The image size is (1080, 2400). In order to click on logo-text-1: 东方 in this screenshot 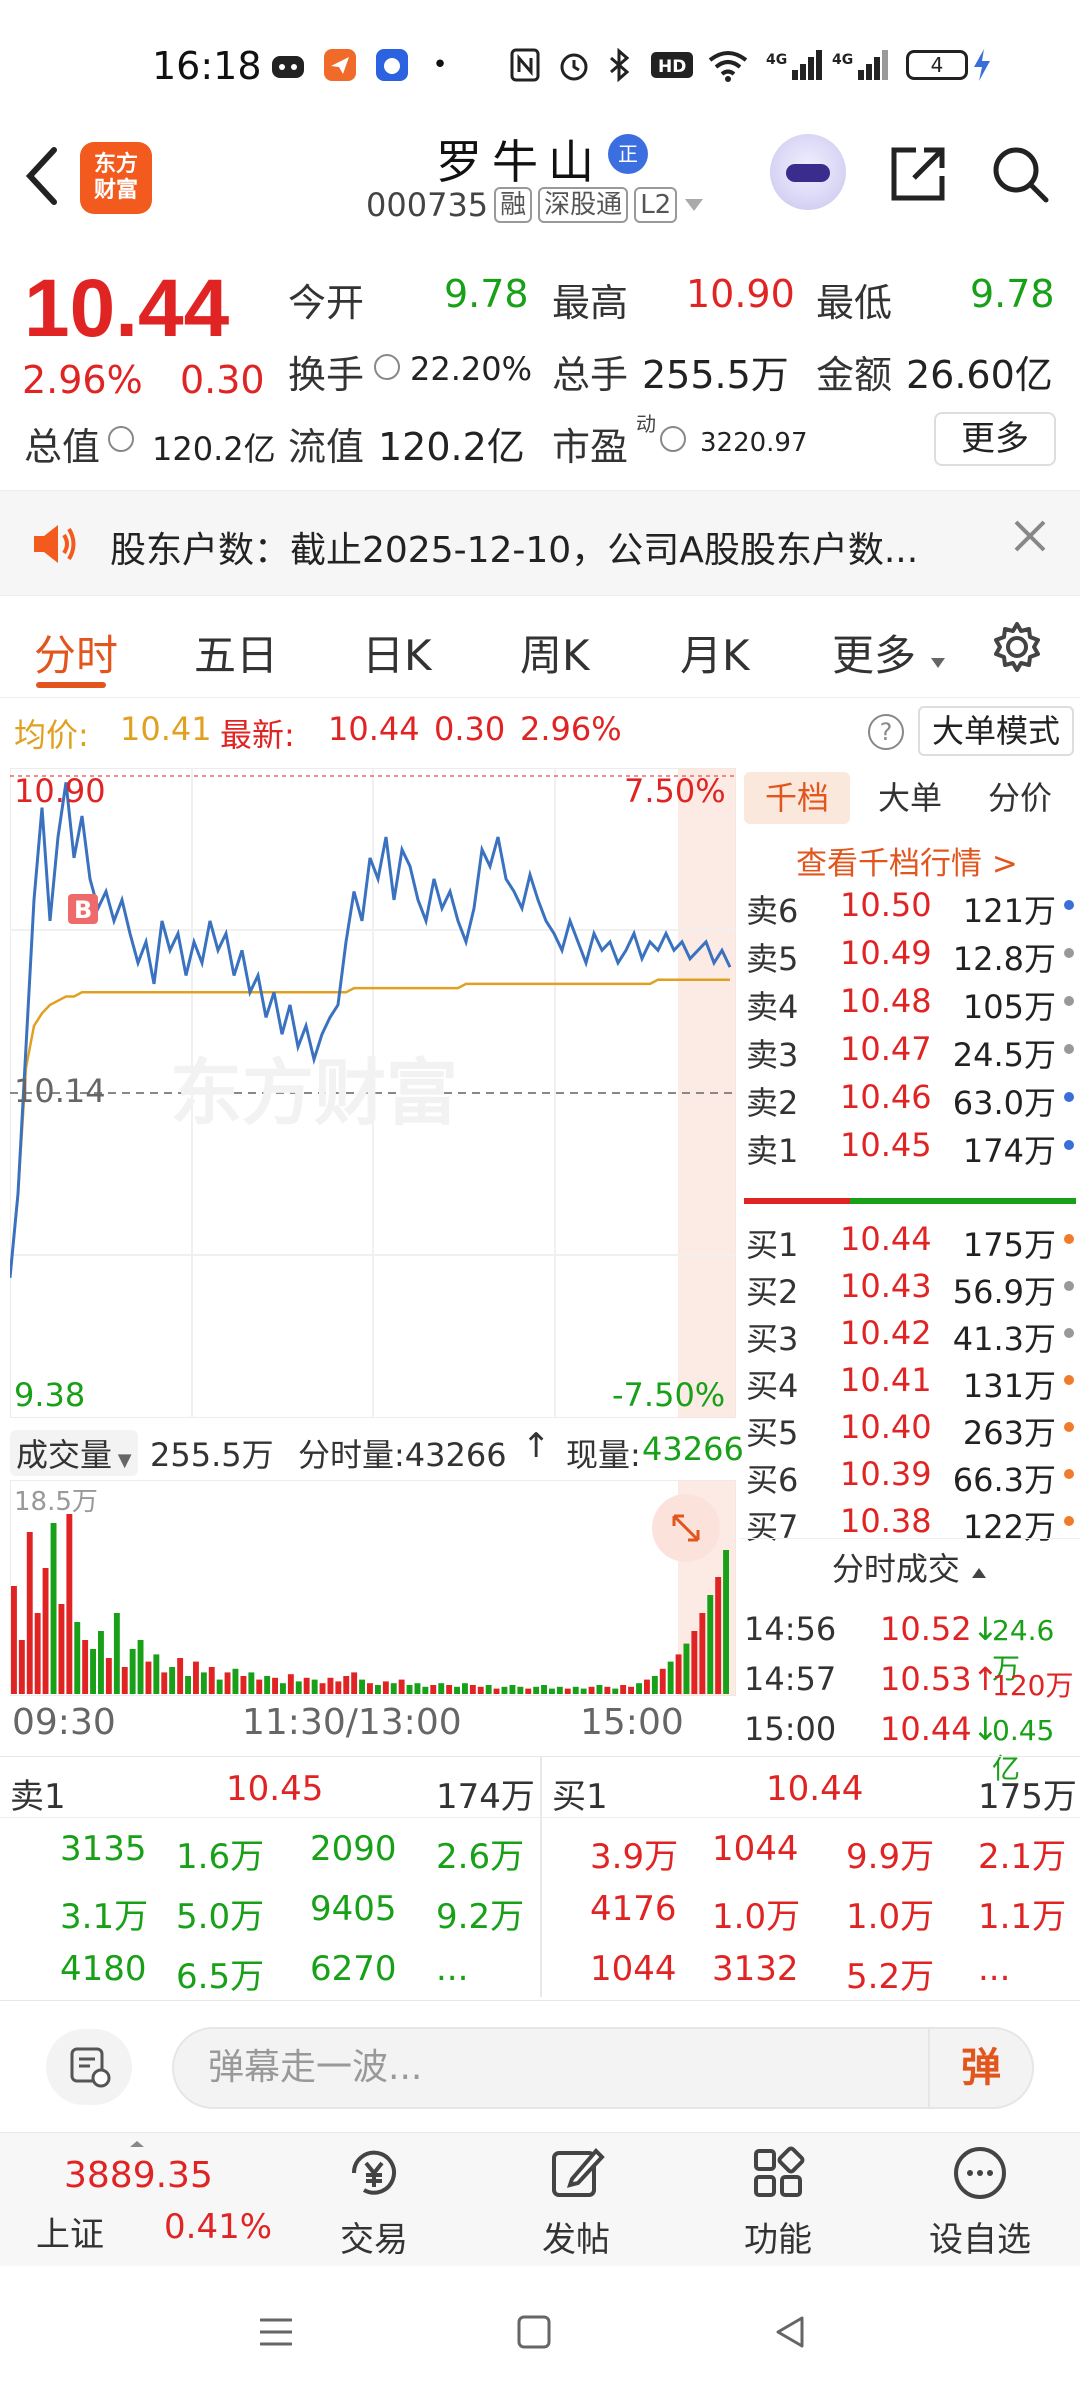, I will do `click(115, 164)`.